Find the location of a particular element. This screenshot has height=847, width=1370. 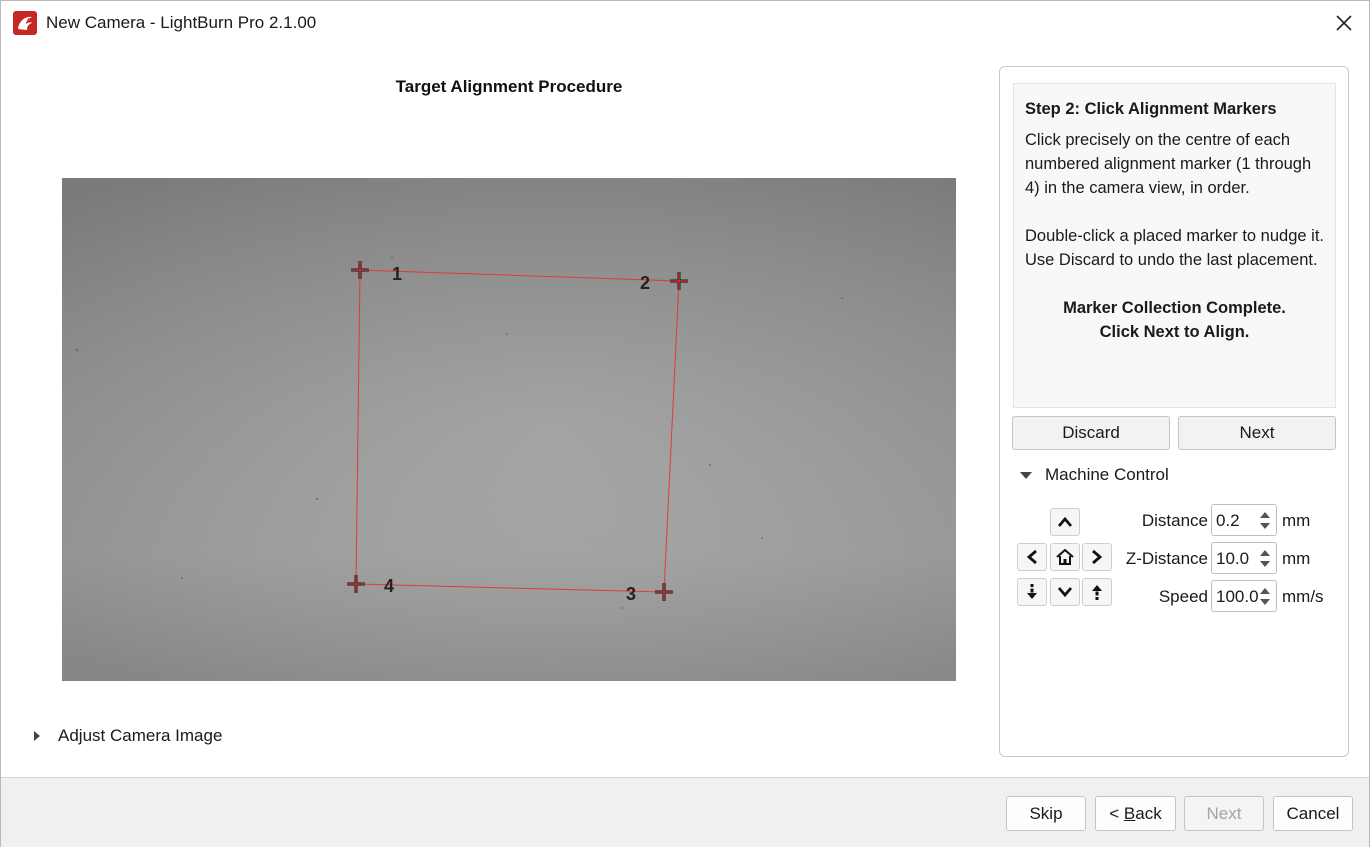

z-distance-label: Z-Distance is located at coordinates (1166, 558).